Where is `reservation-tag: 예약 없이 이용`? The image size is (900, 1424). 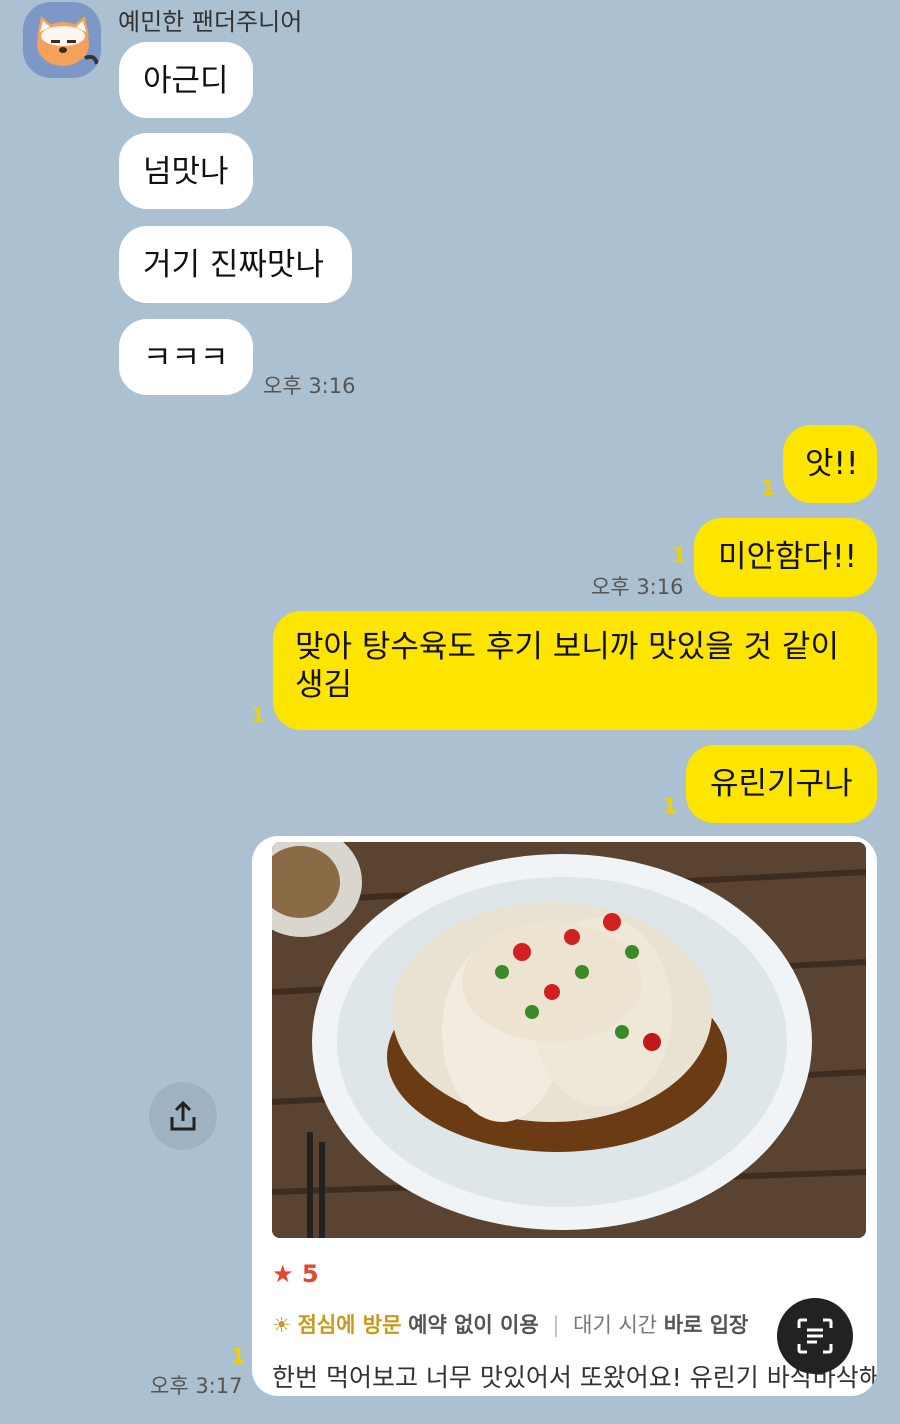
reservation-tag: 예약 없이 이용 is located at coordinates (473, 1325).